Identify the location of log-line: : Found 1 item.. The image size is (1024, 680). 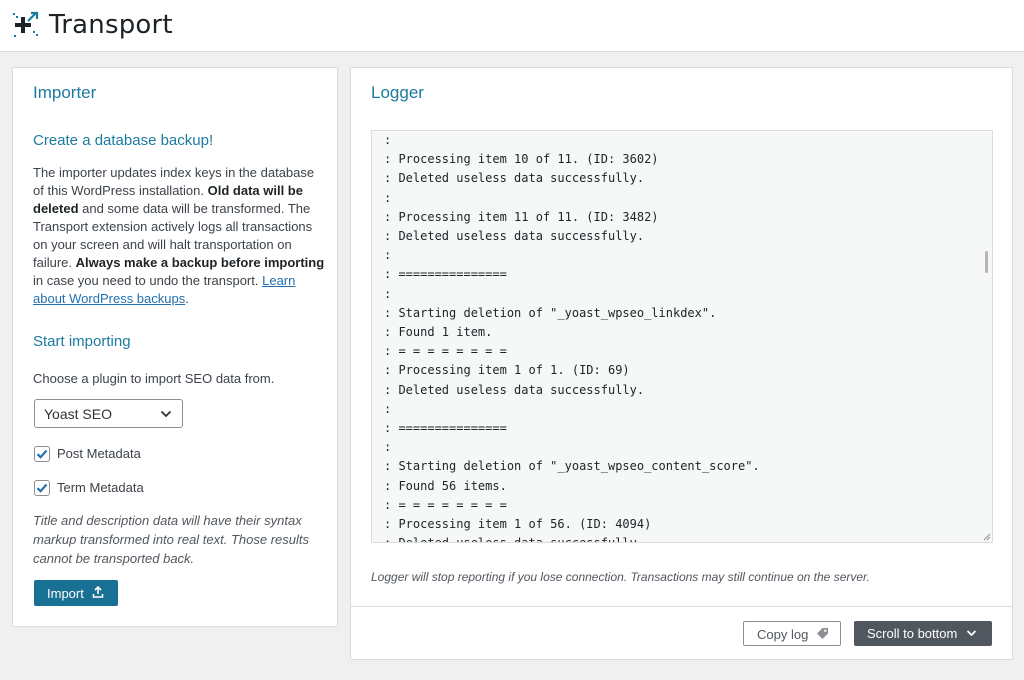
(438, 332).